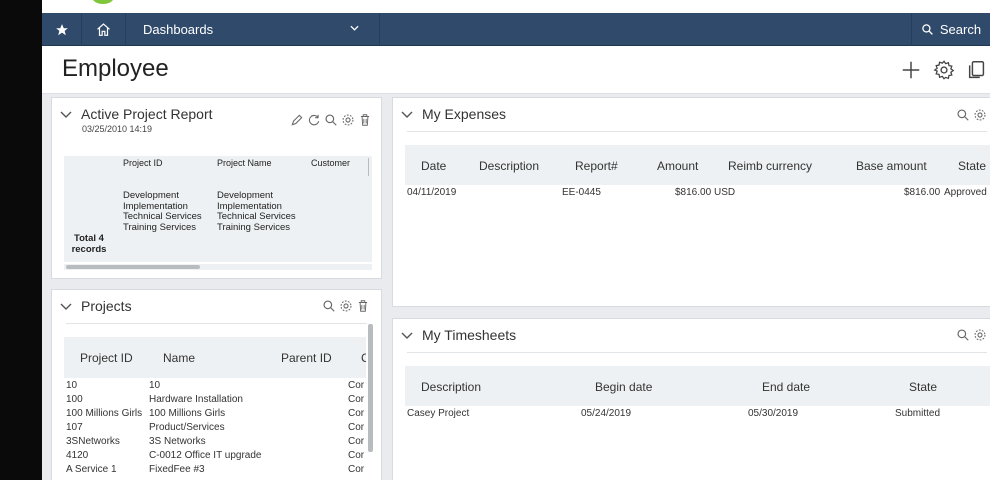 This screenshot has height=480, width=990. I want to click on copy-icon, so click(977, 70).